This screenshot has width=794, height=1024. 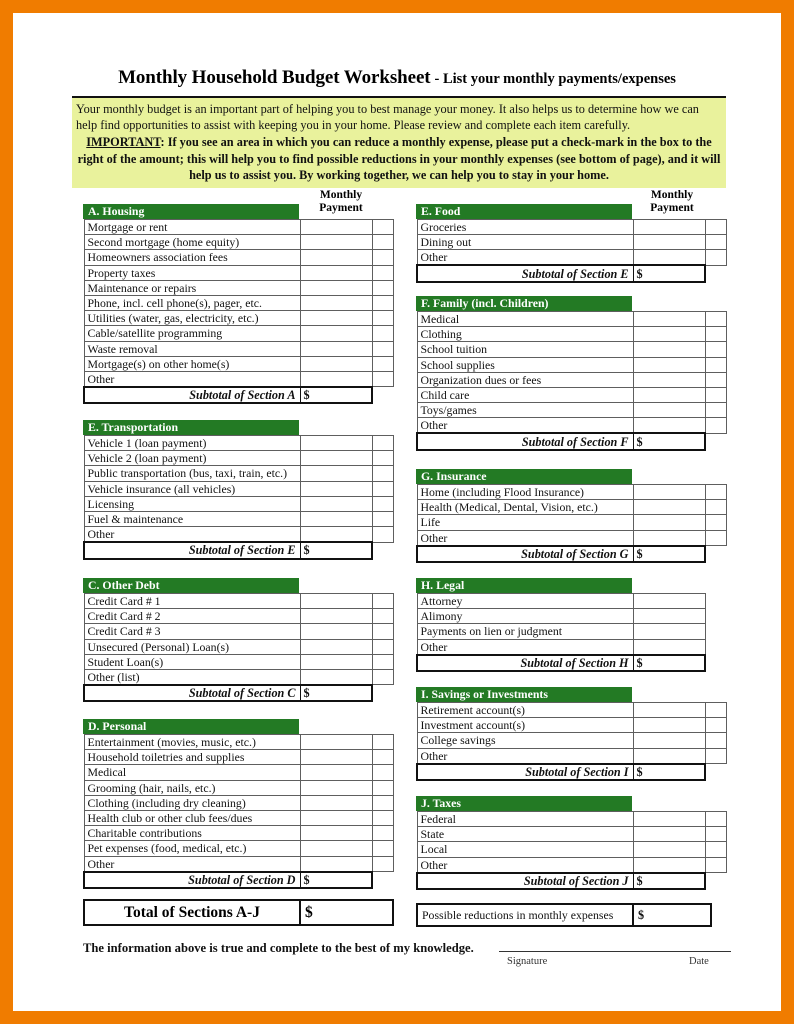 I want to click on section-insurance-subtotal-value: $, so click(x=669, y=554).